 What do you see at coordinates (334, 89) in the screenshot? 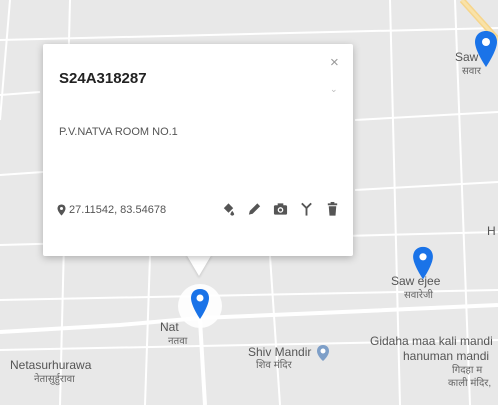
I see `chevron-down-icon: ⌄` at bounding box center [334, 89].